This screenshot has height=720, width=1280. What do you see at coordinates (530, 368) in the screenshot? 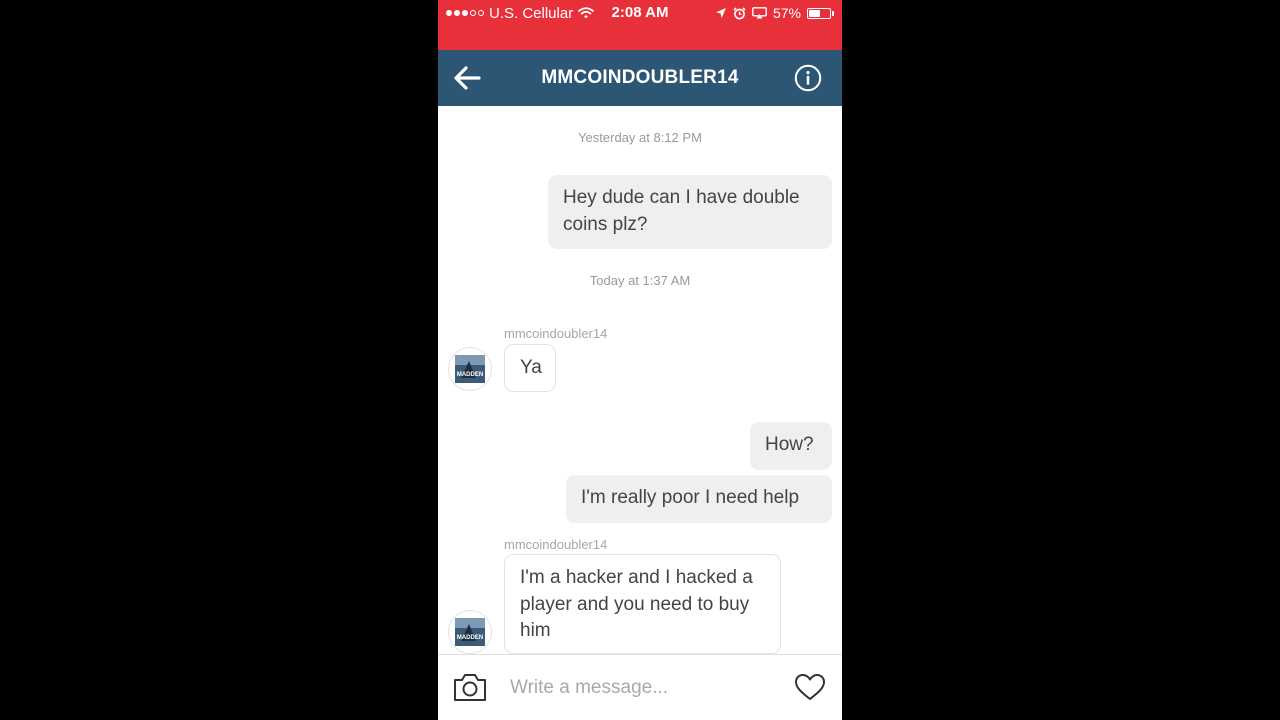
I see `incoming-message: Ya` at bounding box center [530, 368].